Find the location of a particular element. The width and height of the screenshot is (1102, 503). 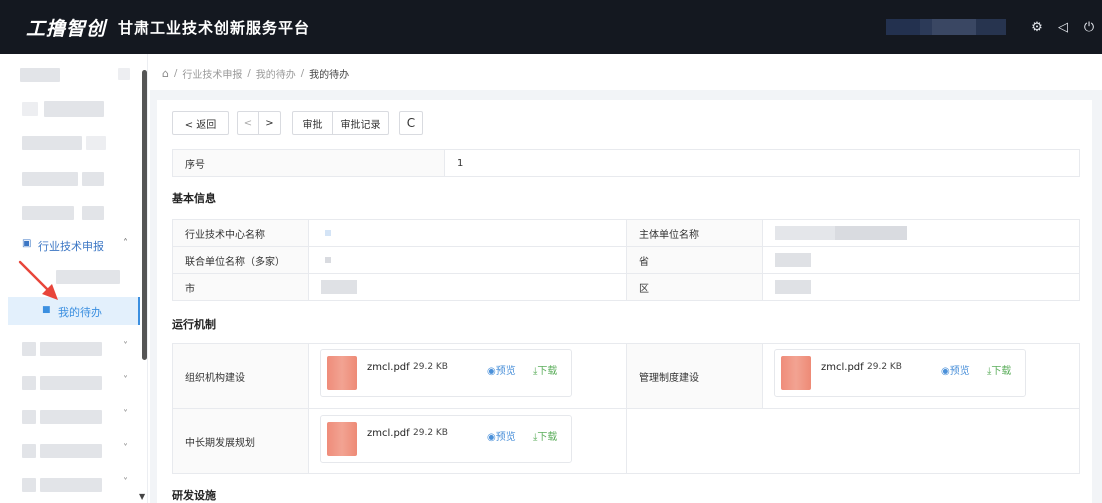

field-label: 行业技术中心名称 is located at coordinates (240, 233).